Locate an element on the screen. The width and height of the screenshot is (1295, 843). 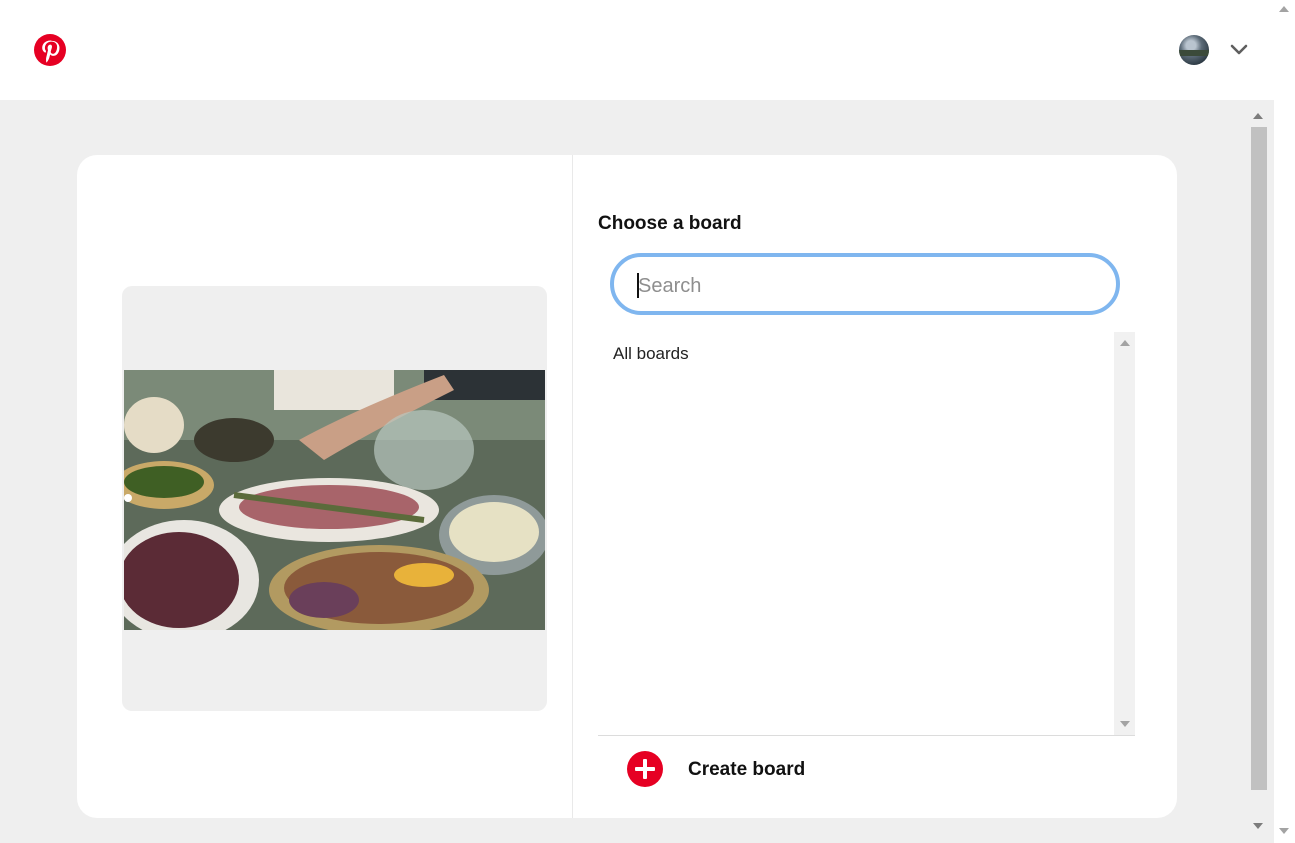
card-divider is located at coordinates (572, 486).